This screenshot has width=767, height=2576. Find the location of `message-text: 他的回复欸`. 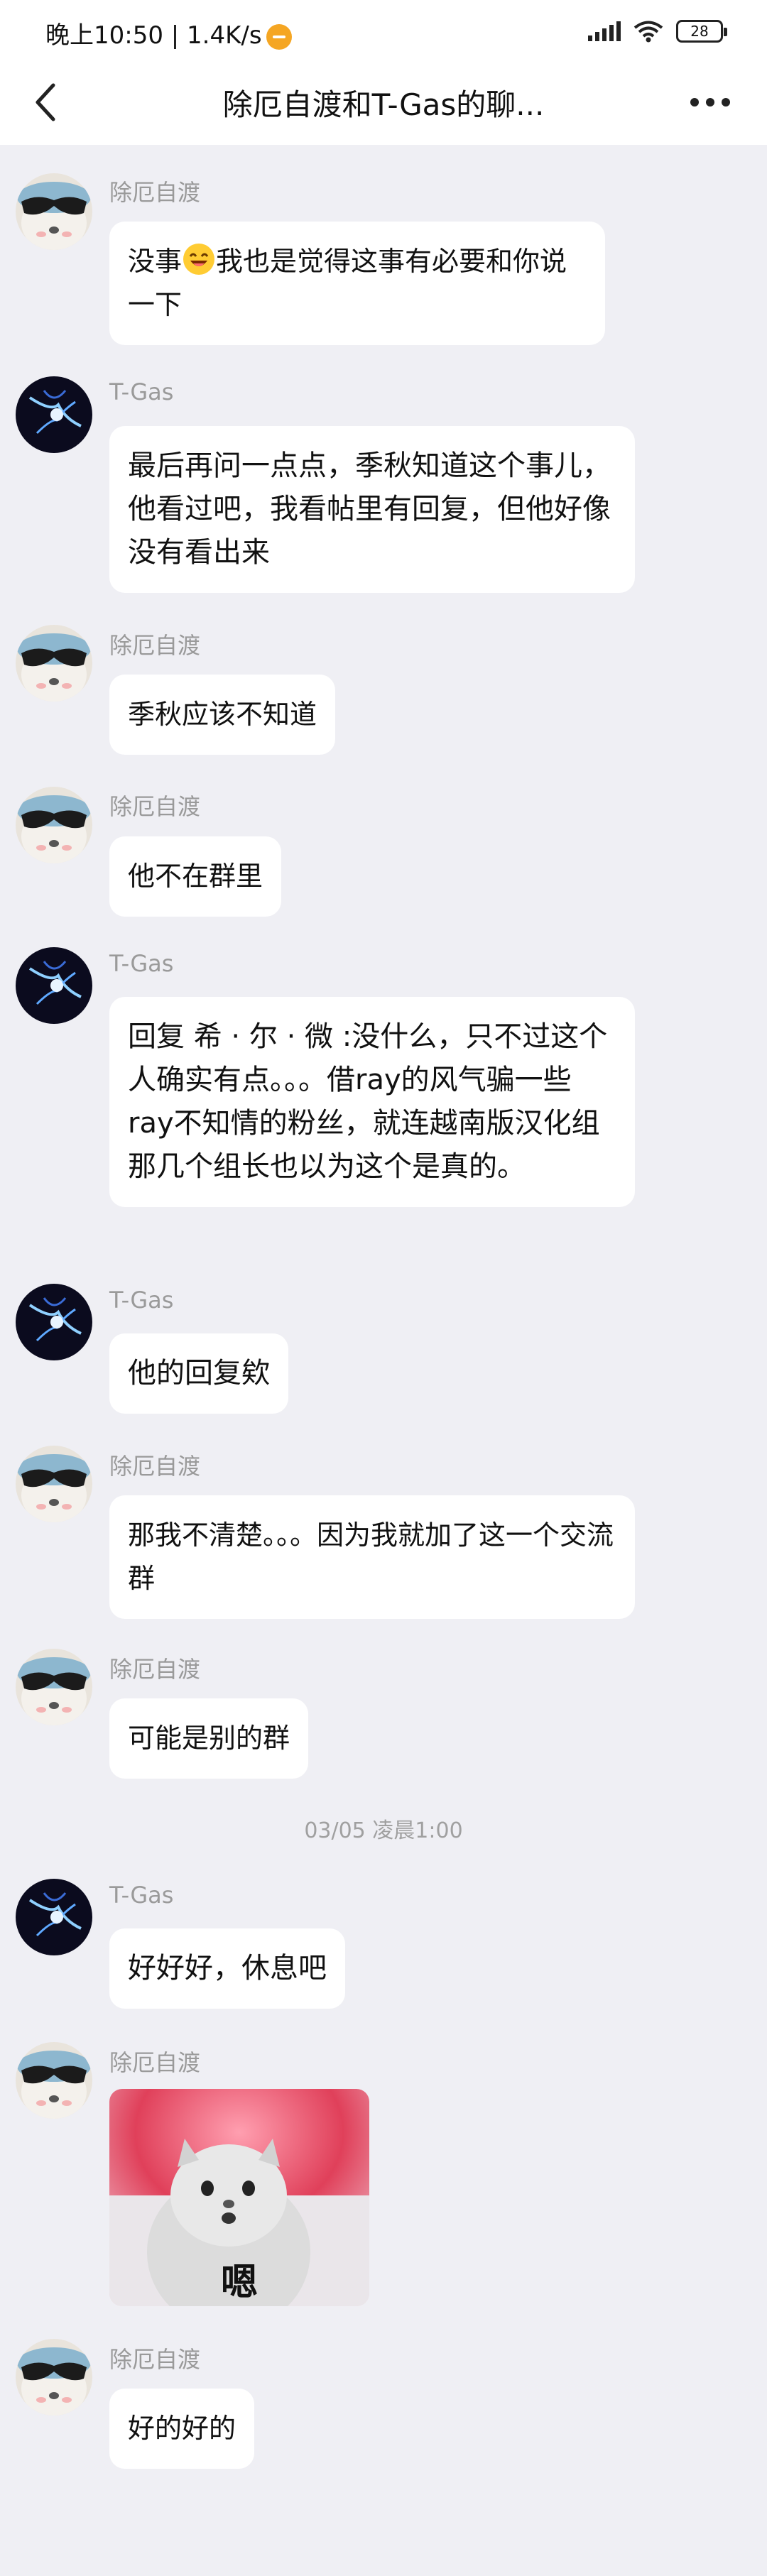

message-text: 他的回复欸 is located at coordinates (199, 1373).